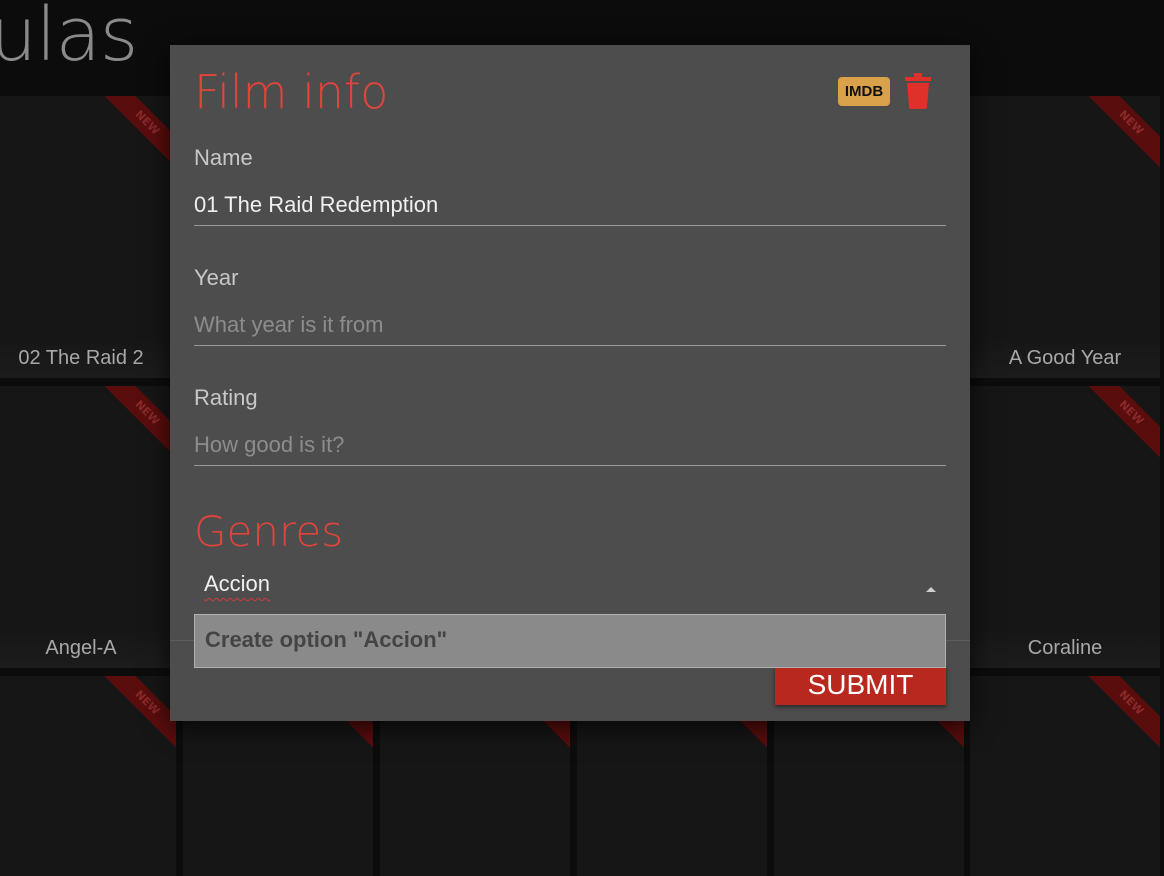 This screenshot has height=876, width=1164. Describe the element at coordinates (918, 91) in the screenshot. I see `trash-icon` at that location.